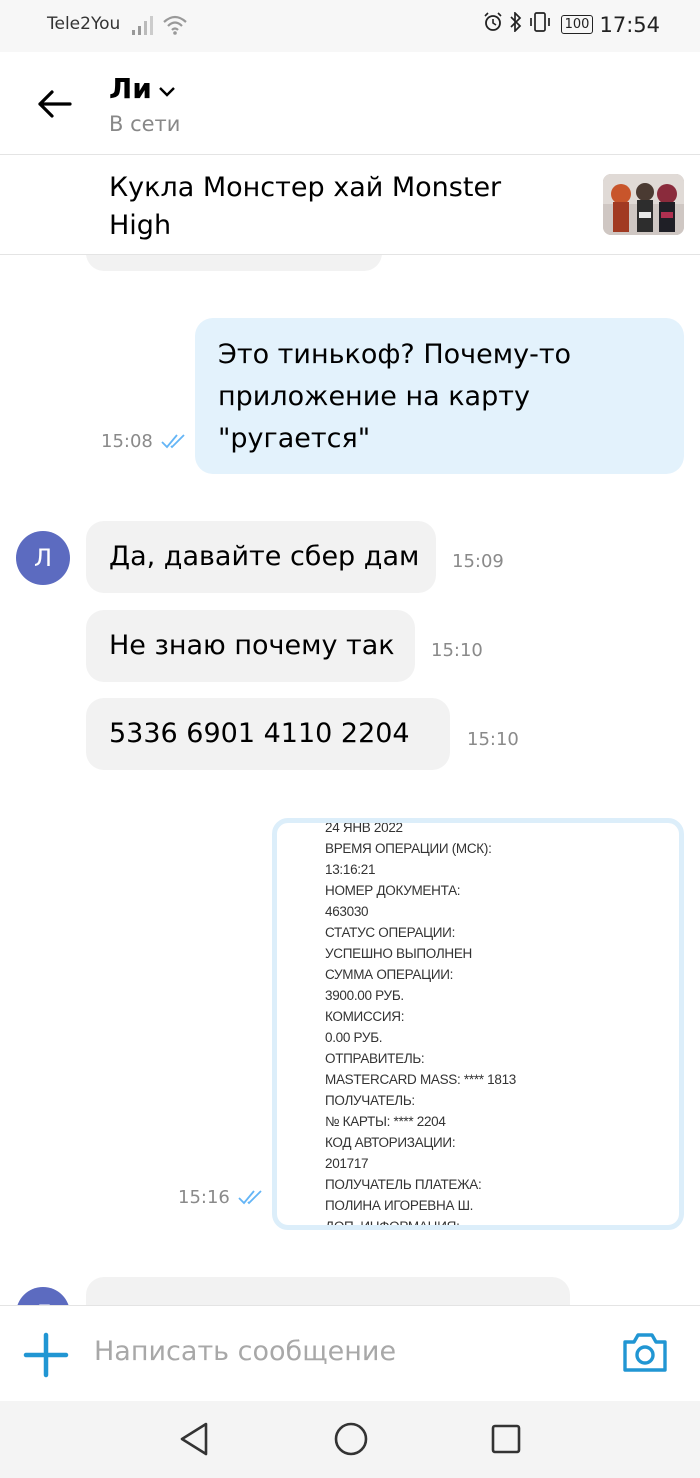  Describe the element at coordinates (145, 124) in the screenshot. I see `contact-status: В сети` at that location.